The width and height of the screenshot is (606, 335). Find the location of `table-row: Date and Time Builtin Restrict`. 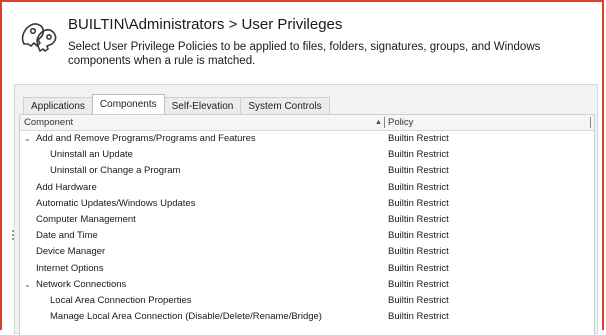

table-row: Date and Time Builtin Restrict is located at coordinates (307, 236).